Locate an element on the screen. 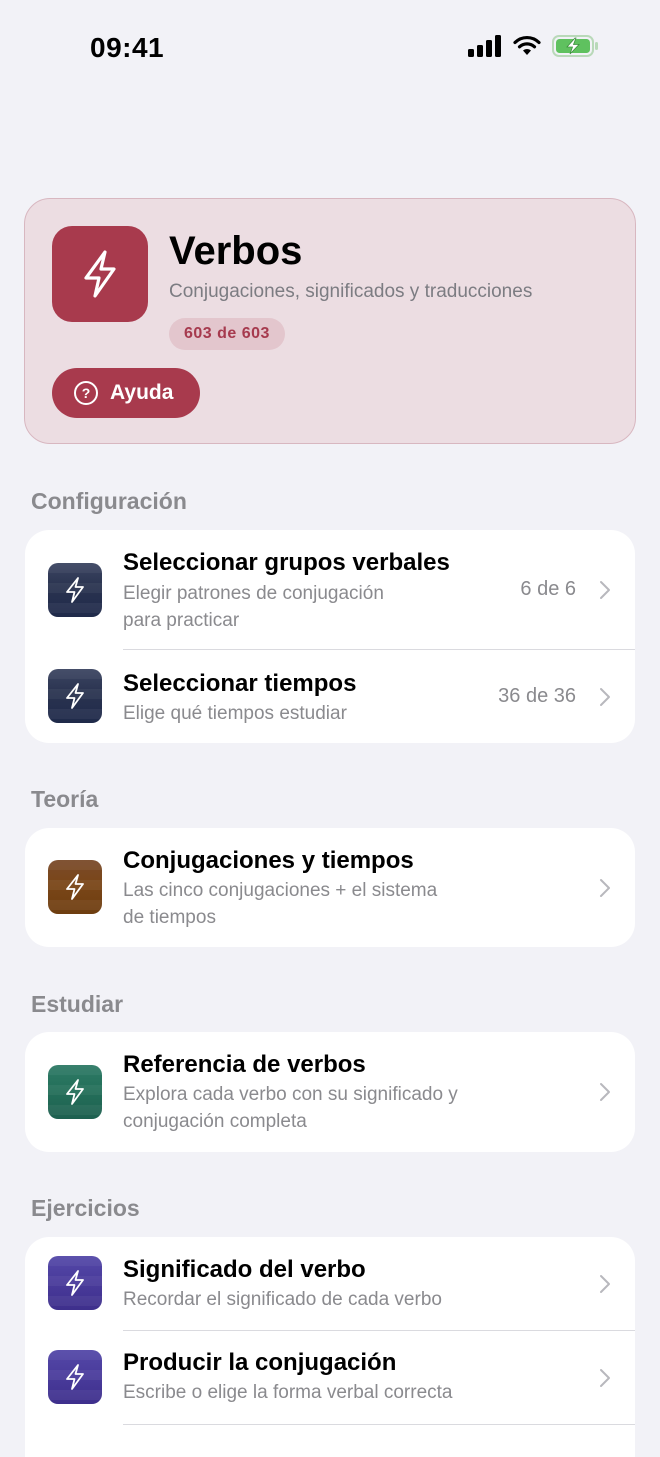  help-button-label: Ayuda is located at coordinates (142, 392).